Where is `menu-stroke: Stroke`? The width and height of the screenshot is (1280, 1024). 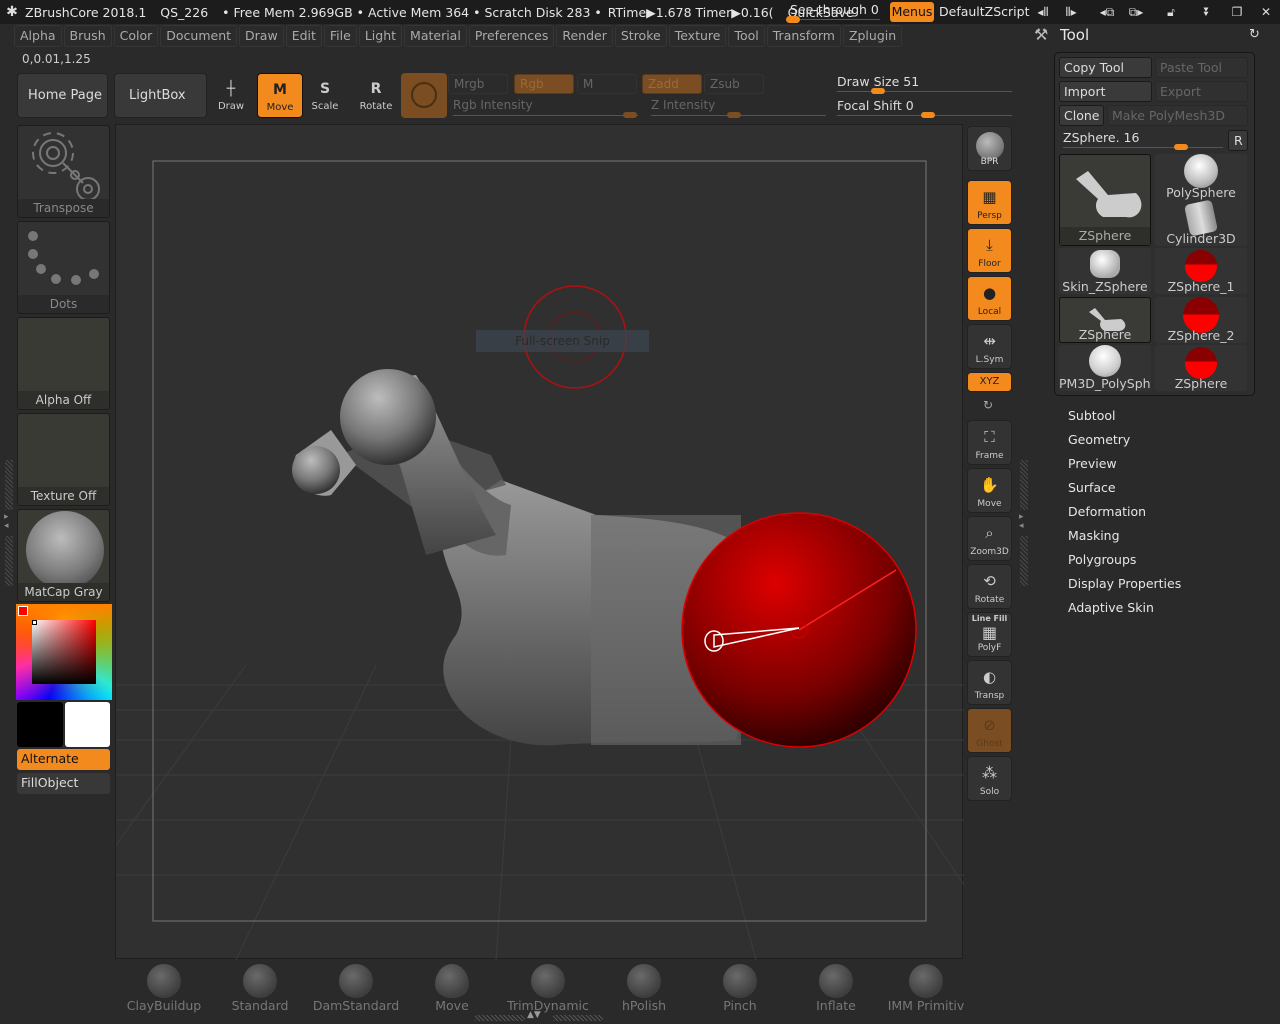 menu-stroke: Stroke is located at coordinates (640, 36).